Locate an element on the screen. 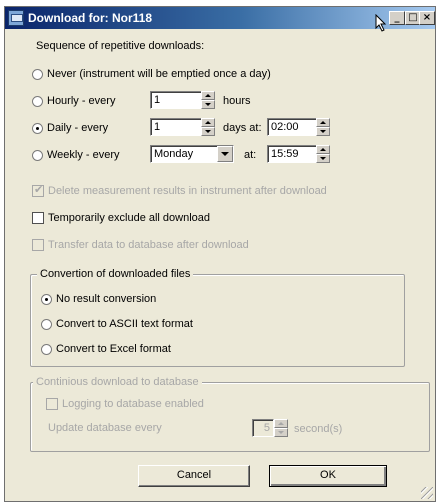 The width and height of the screenshot is (438, 504). radio-daily is located at coordinates (37, 128).